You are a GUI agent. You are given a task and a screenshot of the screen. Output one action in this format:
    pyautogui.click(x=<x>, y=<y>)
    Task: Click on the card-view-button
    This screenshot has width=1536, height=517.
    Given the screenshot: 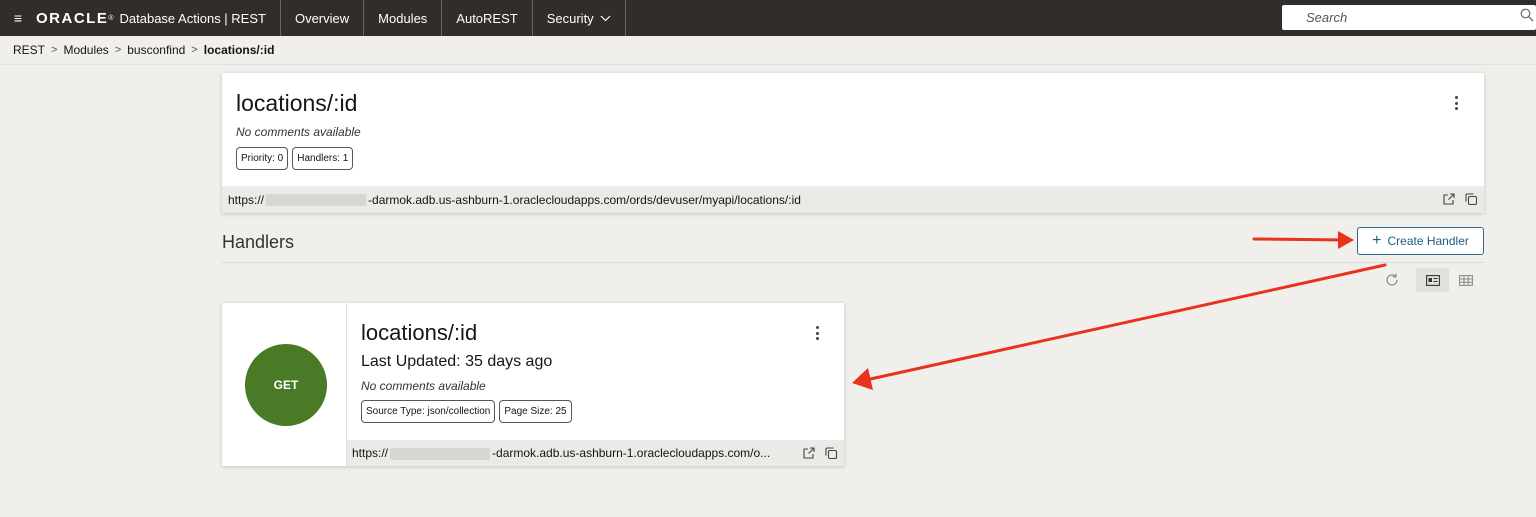 What is the action you would take?
    pyautogui.click(x=1432, y=280)
    